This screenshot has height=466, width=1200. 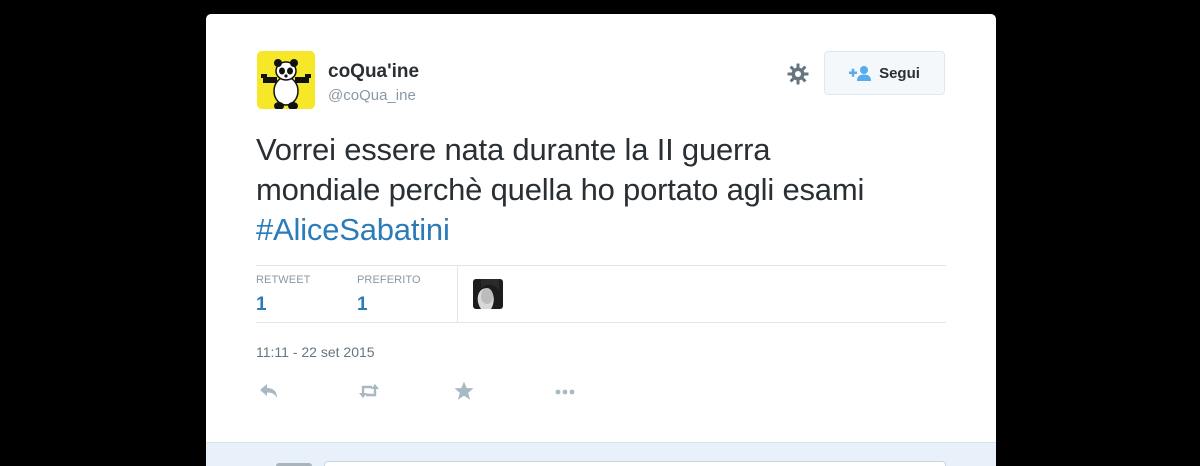 I want to click on user-handle: @coQua_ine, so click(x=372, y=95).